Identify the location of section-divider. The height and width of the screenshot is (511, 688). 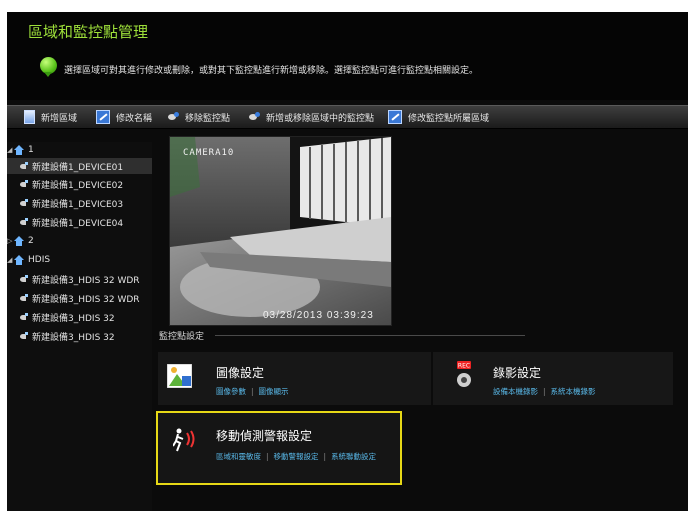
(370, 335).